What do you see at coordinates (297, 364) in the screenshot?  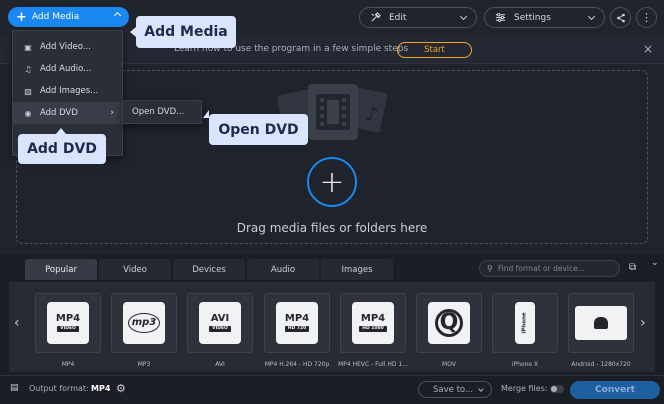 I see `format-label: MP4 H.264 - HD 720p` at bounding box center [297, 364].